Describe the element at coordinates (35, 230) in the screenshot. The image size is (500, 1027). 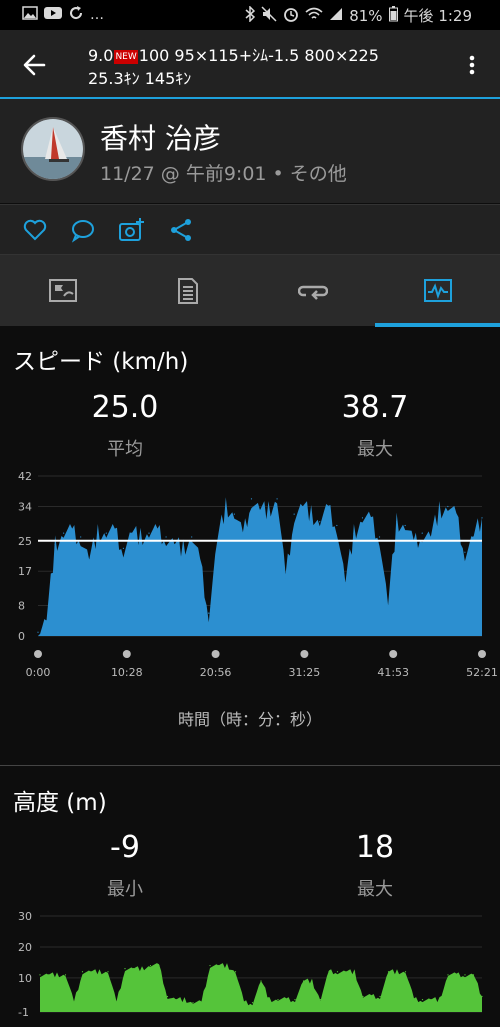
I see `heart-icon` at that location.